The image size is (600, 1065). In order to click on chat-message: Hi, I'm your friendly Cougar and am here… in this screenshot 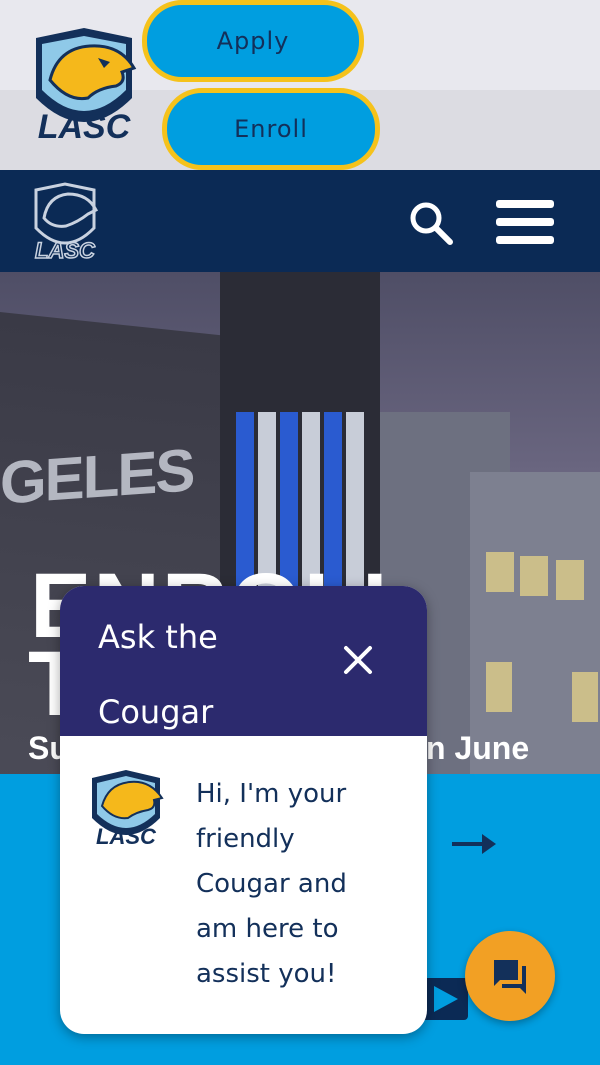, I will do `click(271, 884)`.